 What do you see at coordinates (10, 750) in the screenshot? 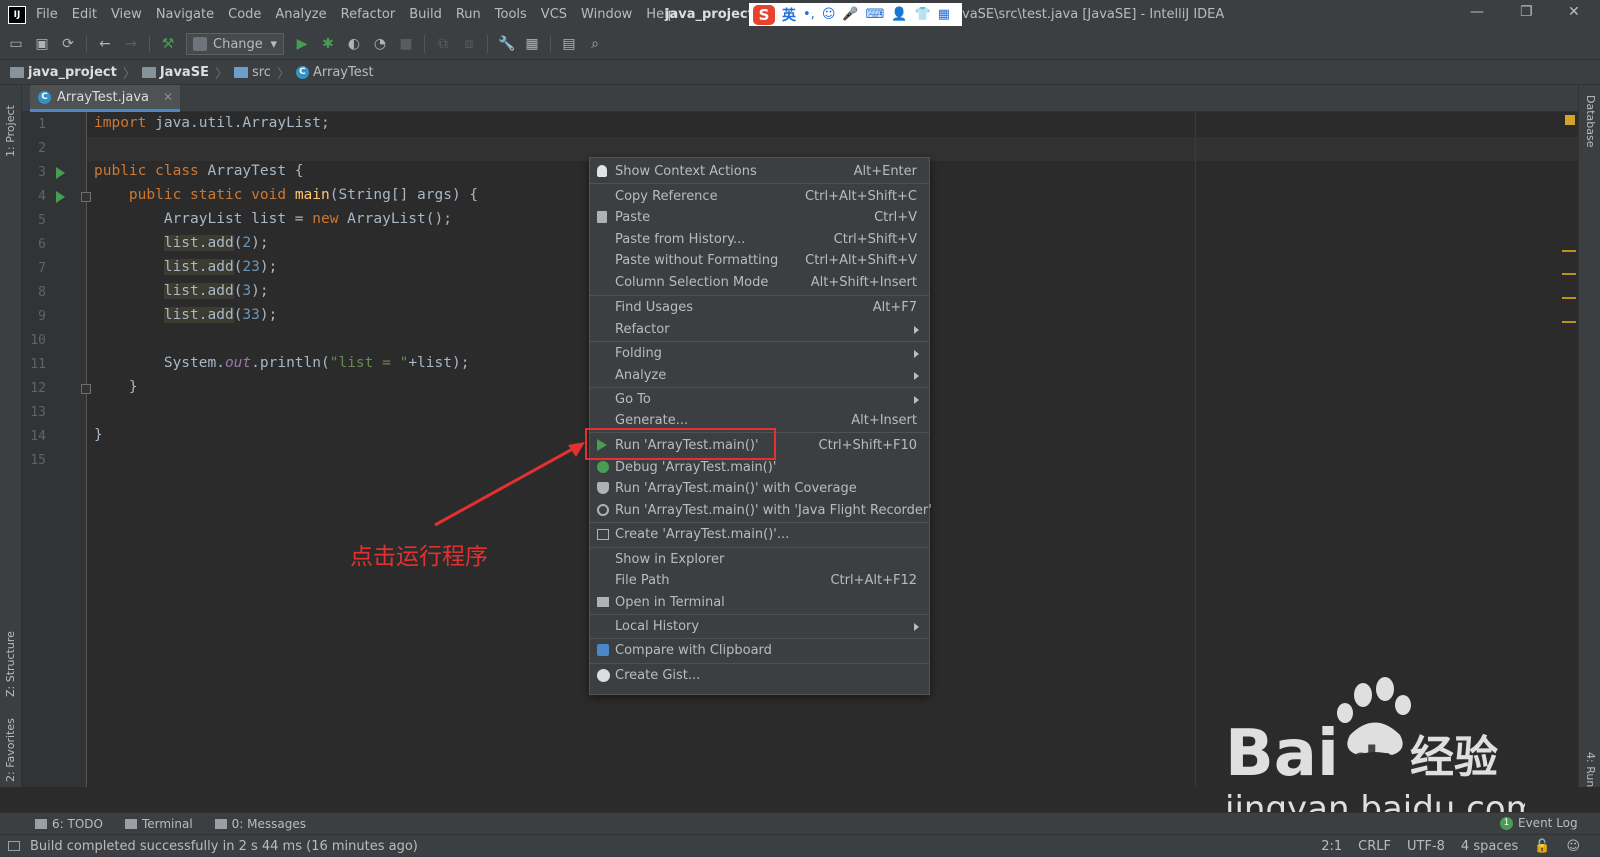
I see `favorites-tool-tab: 2: Favorites` at bounding box center [10, 750].